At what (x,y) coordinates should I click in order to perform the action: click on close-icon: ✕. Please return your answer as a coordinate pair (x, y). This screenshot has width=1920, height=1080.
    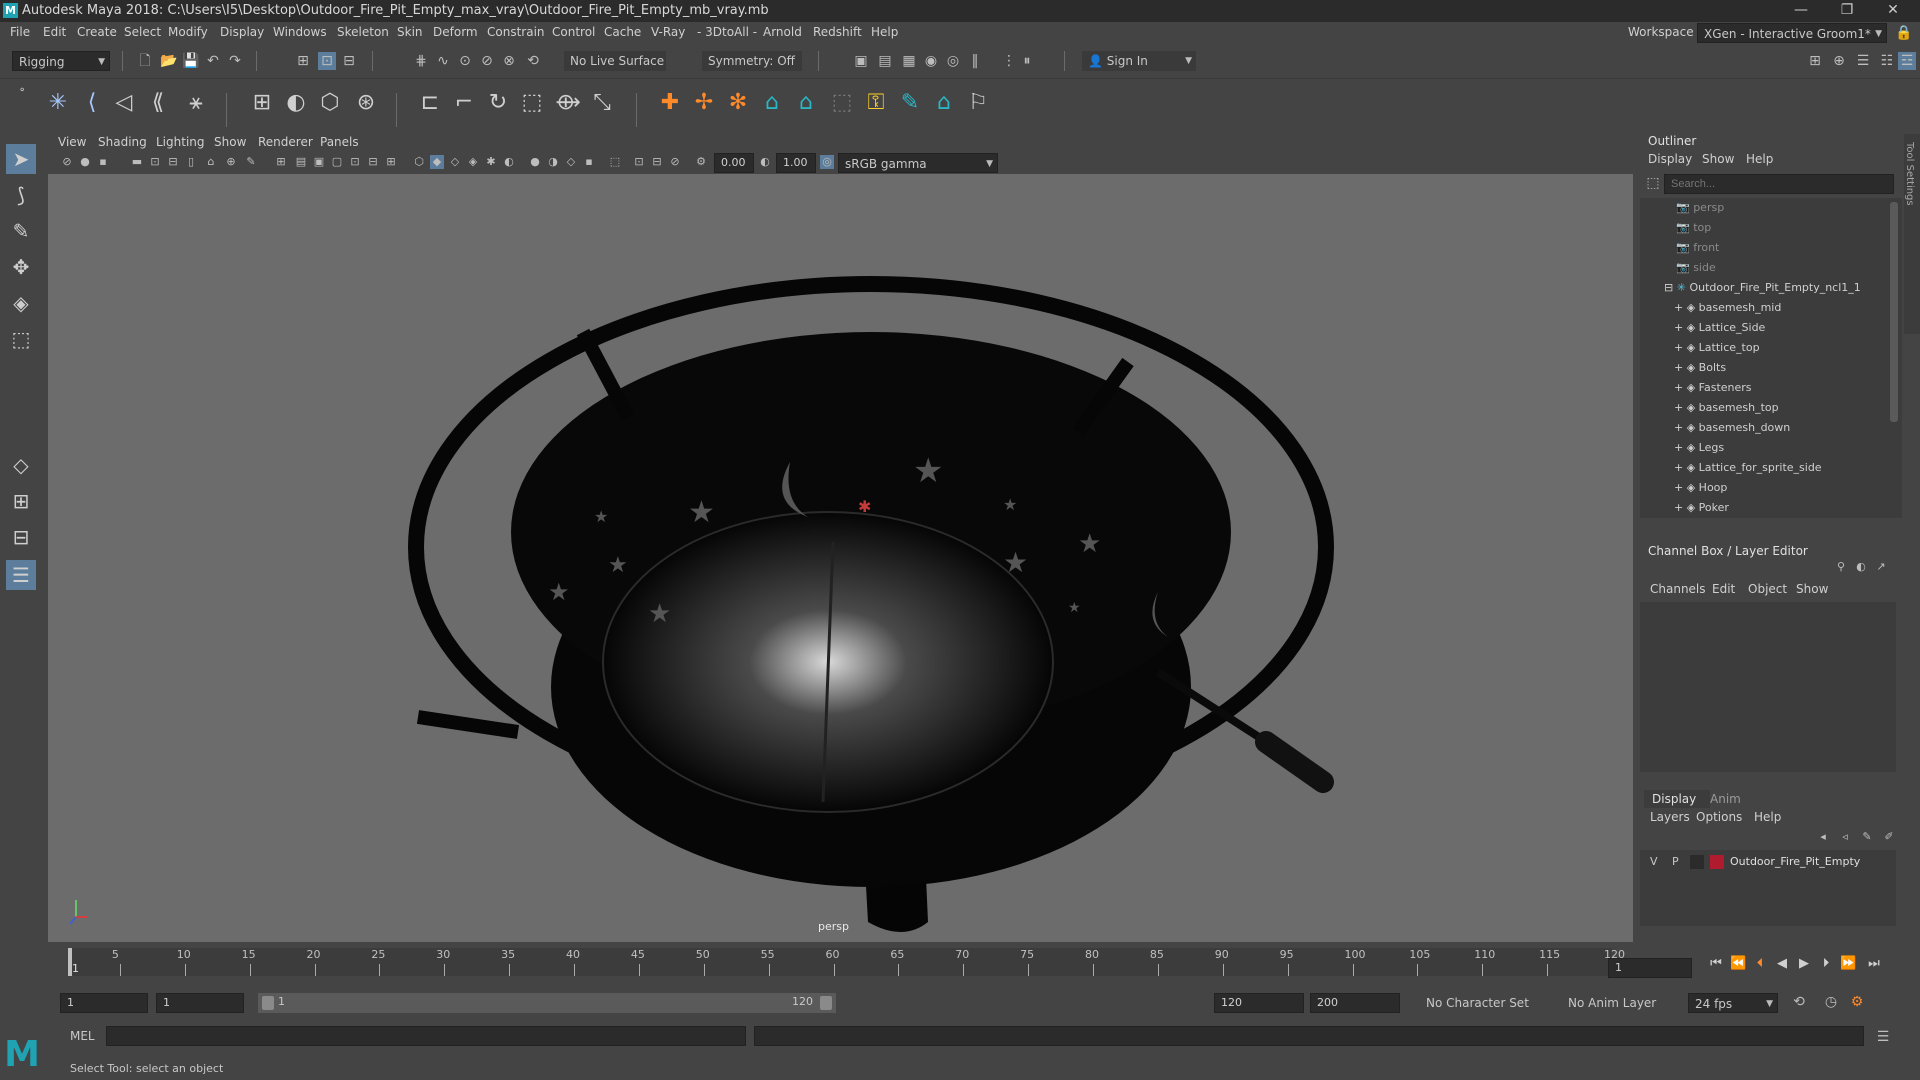
    Looking at the image, I should click on (1893, 11).